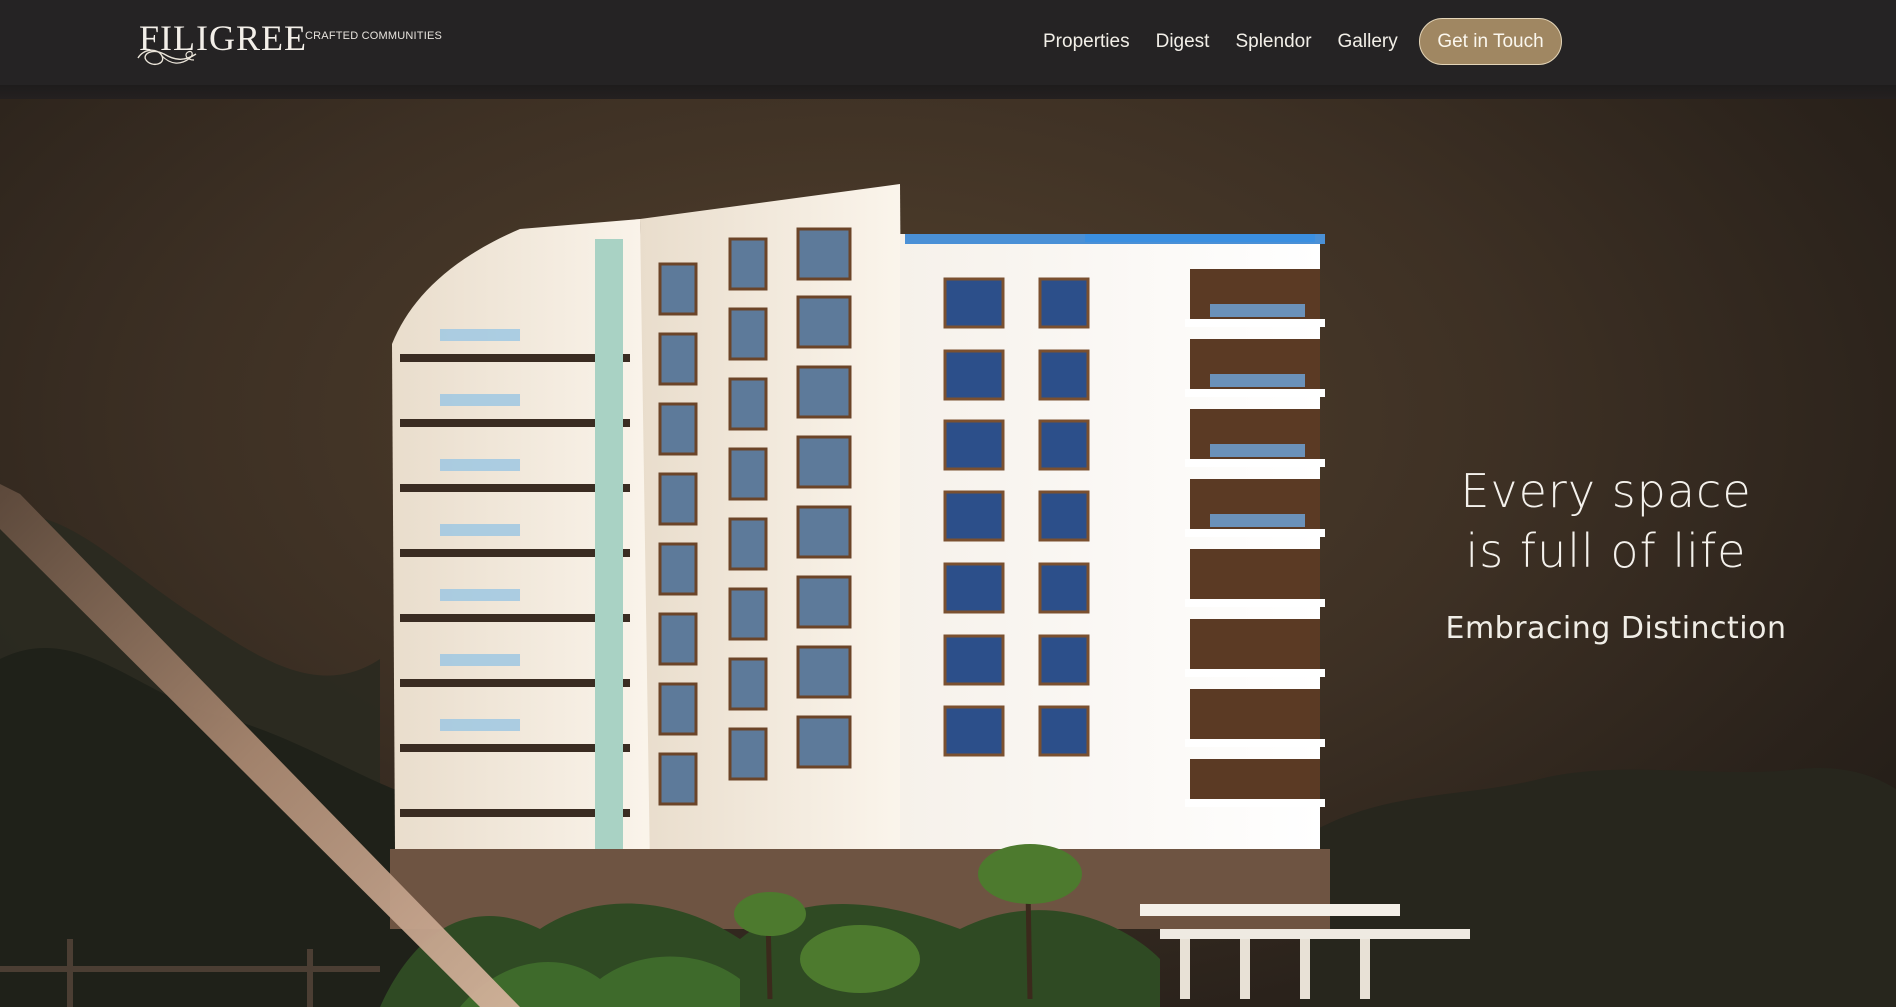 The width and height of the screenshot is (1896, 1007). I want to click on nav-item-splendor: Splendor, so click(1273, 43).